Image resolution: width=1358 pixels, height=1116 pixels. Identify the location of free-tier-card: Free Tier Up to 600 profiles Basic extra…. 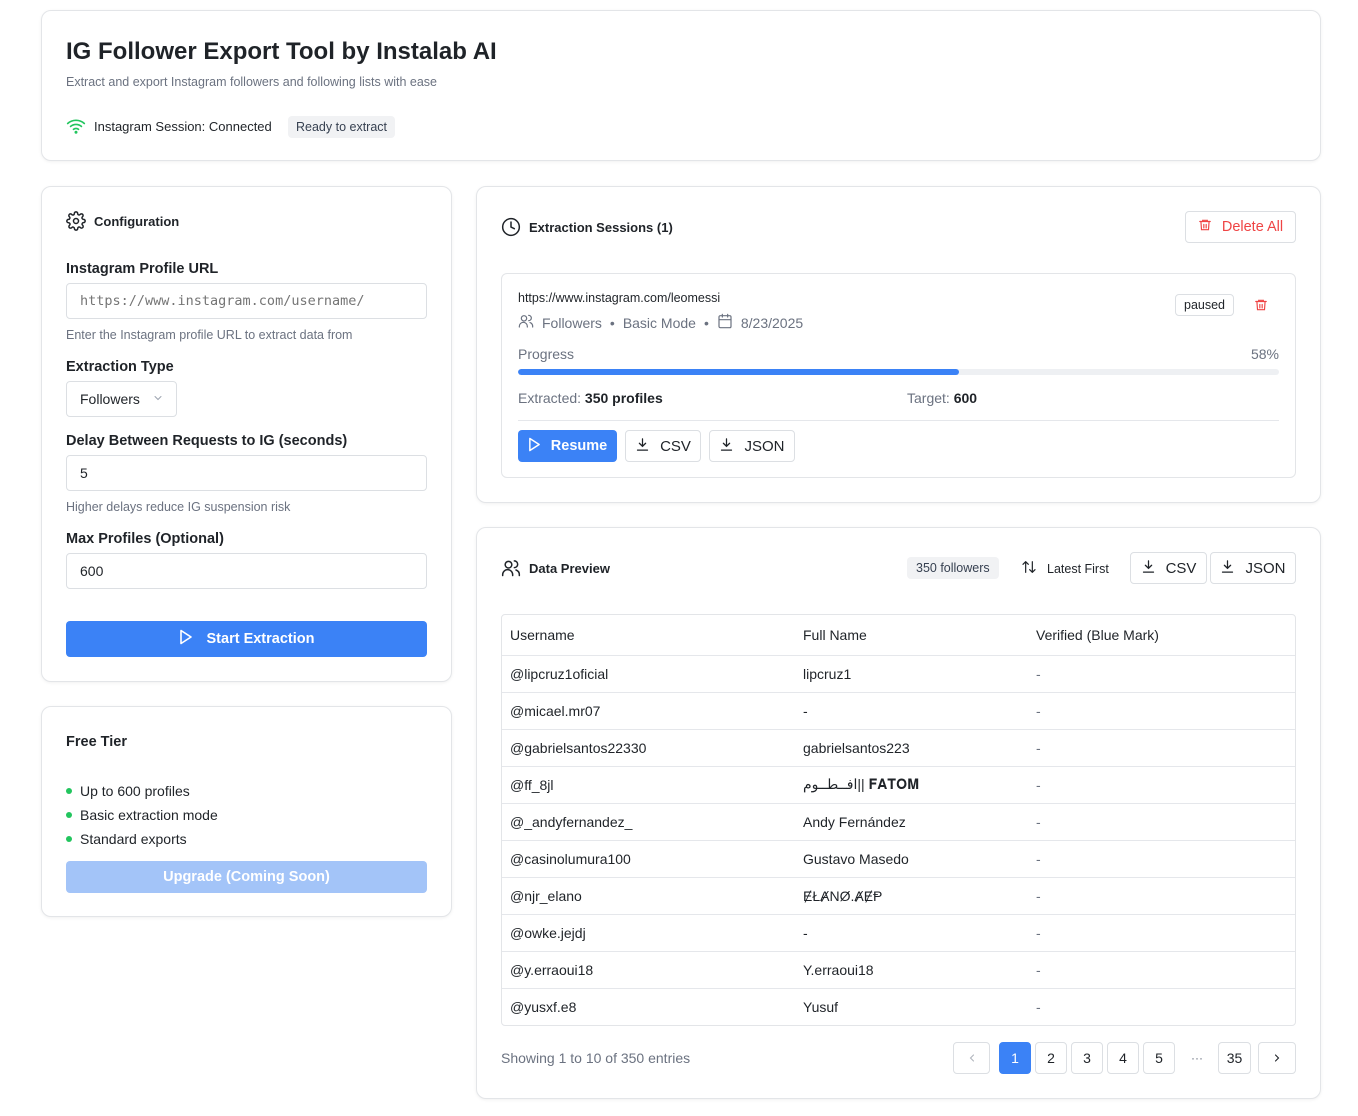
(246, 811).